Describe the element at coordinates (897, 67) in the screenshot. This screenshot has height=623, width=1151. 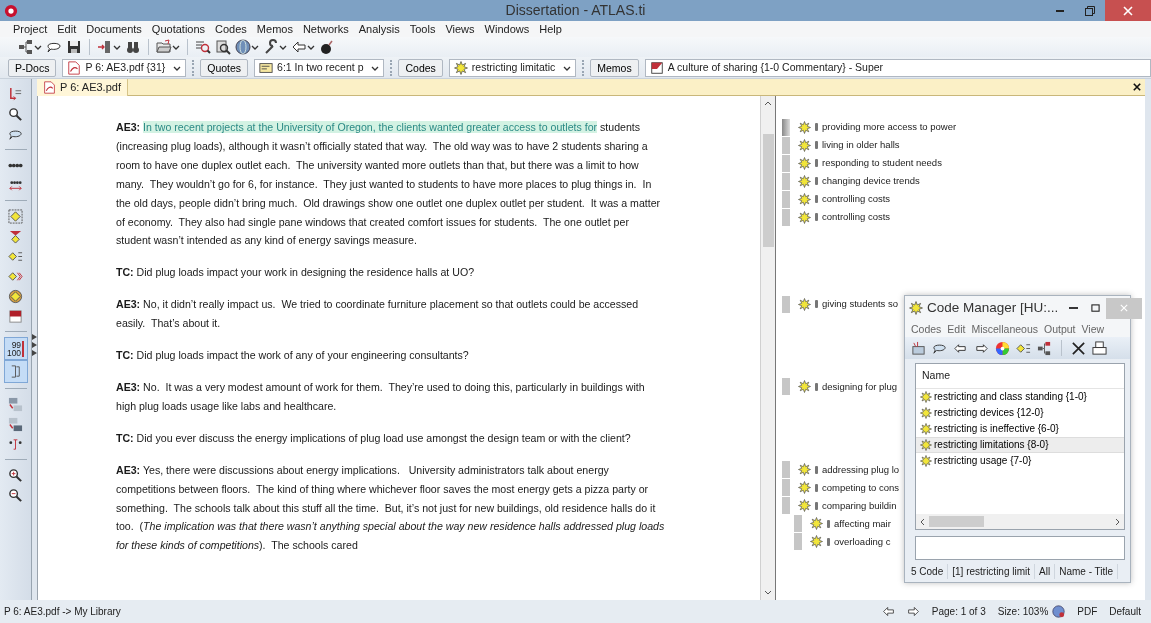
I see `selector-dropdown: A culture of sharing {1-0 Commentary} - Super` at that location.